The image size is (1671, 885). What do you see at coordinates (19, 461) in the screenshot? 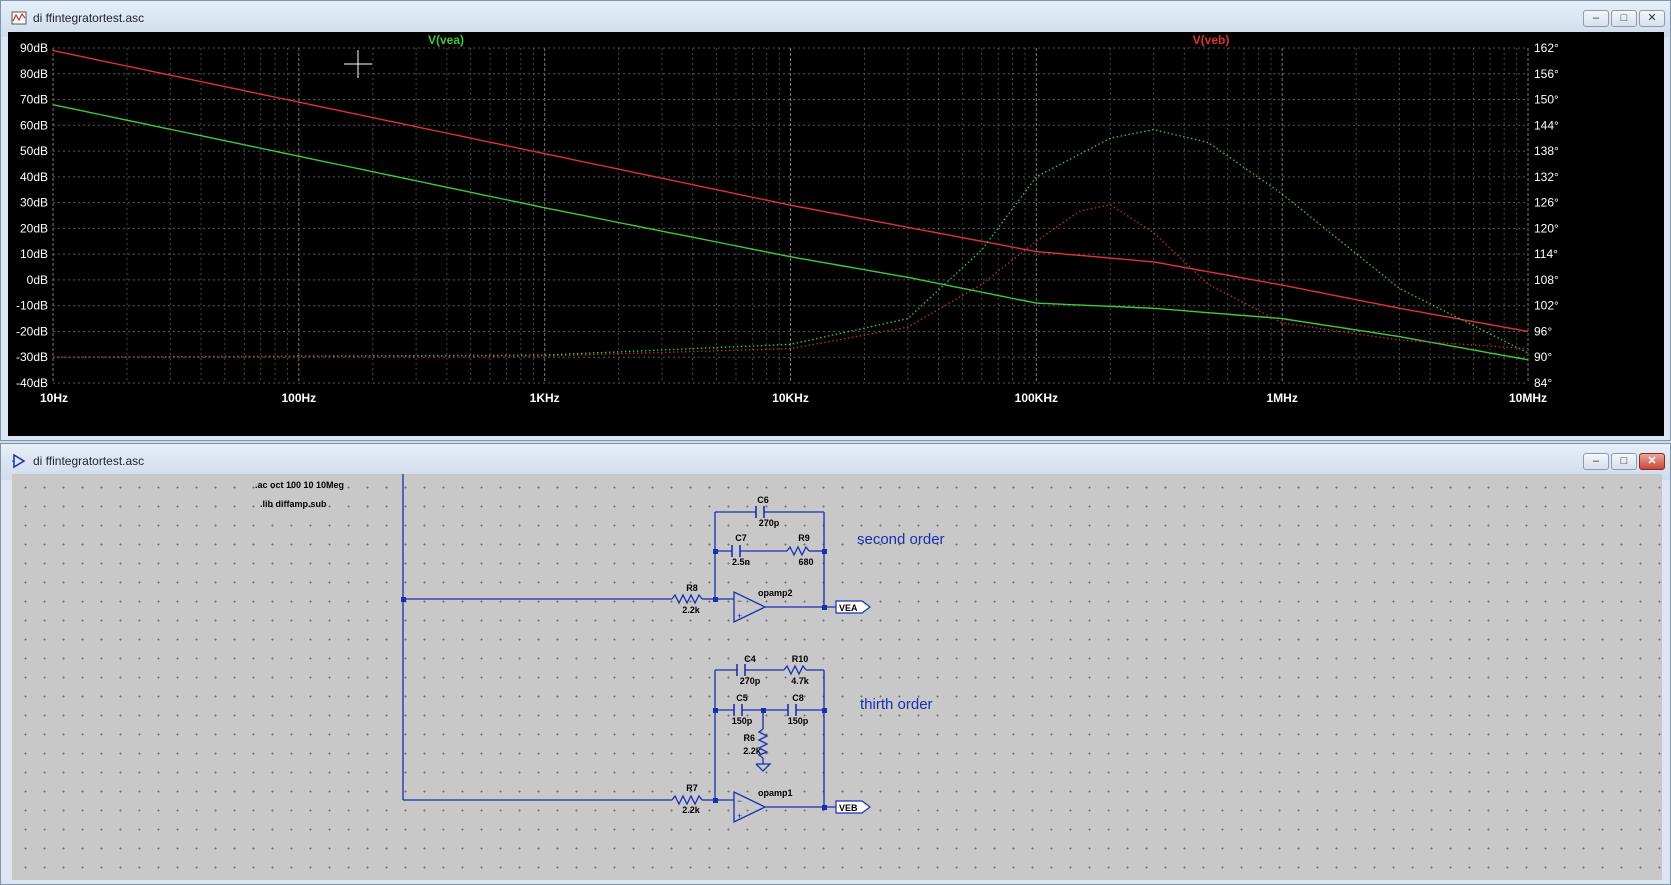
I see `schematic-editor-icon` at bounding box center [19, 461].